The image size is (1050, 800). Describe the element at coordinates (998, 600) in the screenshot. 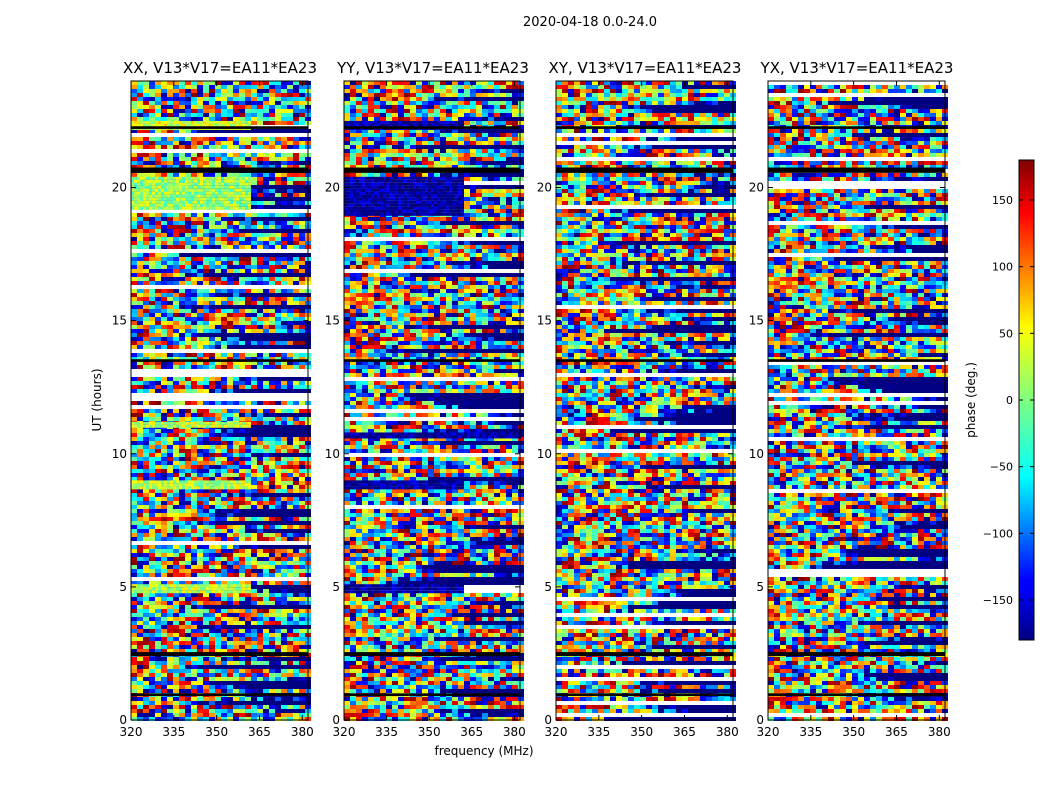

I see `colorbar-tick-label: −150` at that location.